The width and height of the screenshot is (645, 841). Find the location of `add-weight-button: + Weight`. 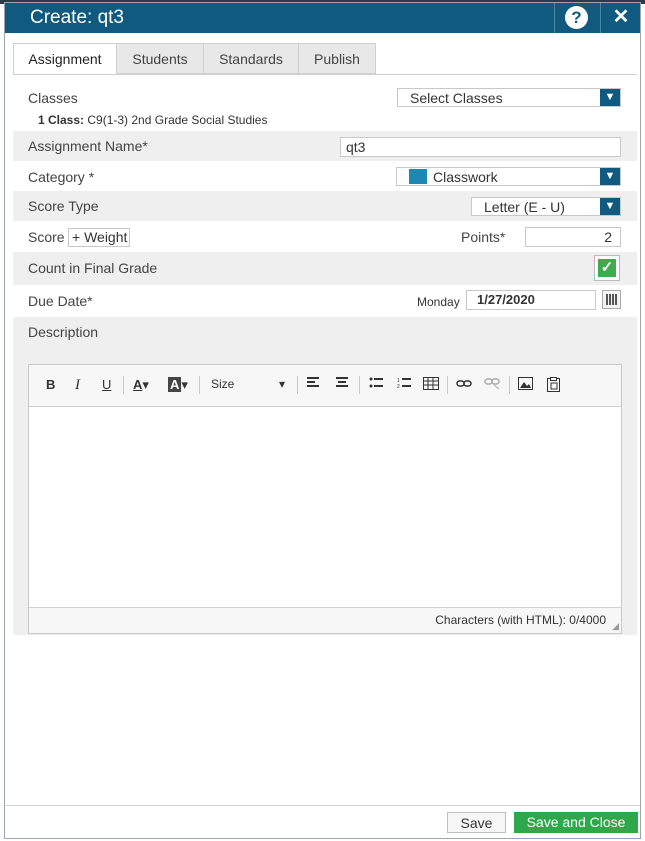

add-weight-button: + Weight is located at coordinates (99, 237).